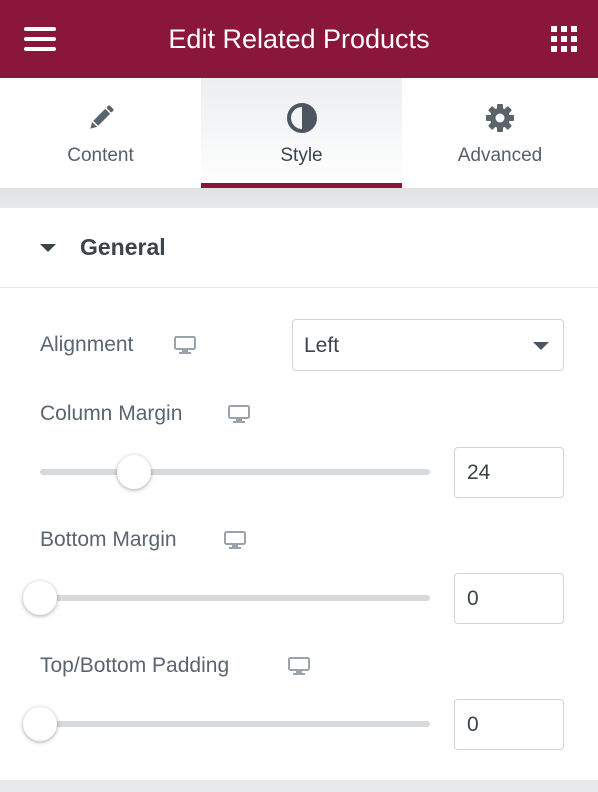 Image resolution: width=598 pixels, height=792 pixels. I want to click on panel-title: Edit Related Products, so click(299, 39).